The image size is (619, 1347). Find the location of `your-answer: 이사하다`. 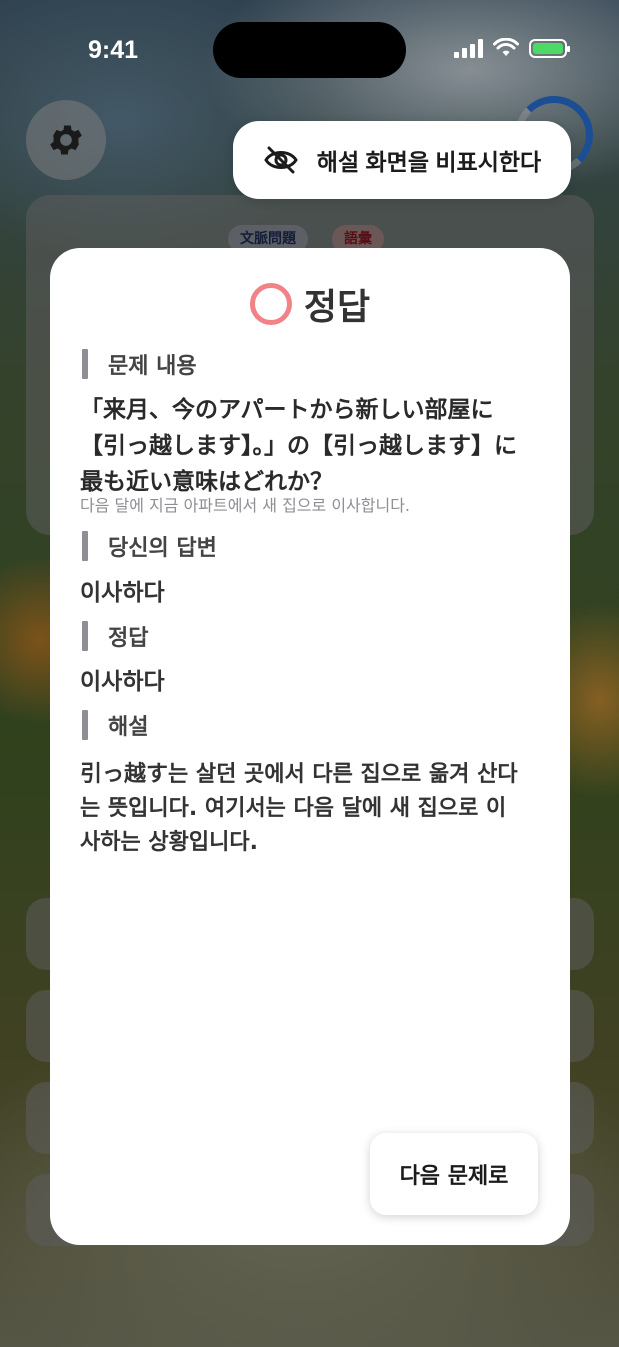

your-answer: 이사하다 is located at coordinates (122, 593).